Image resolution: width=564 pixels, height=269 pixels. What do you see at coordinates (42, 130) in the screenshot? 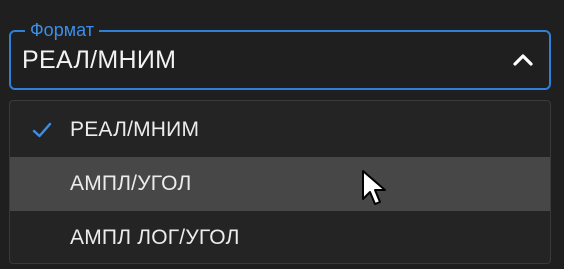
I see `checkmark-icon` at bounding box center [42, 130].